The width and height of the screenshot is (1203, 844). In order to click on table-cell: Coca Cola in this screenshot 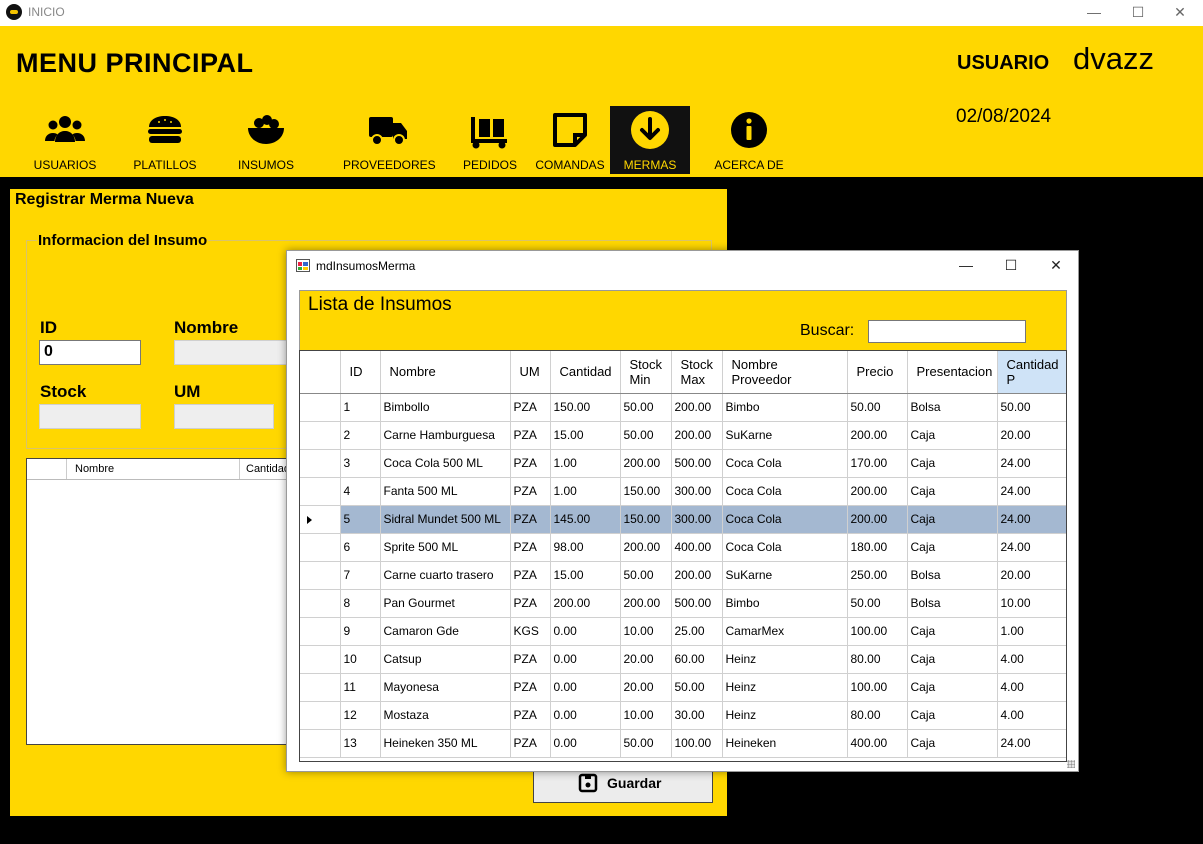, I will do `click(785, 547)`.